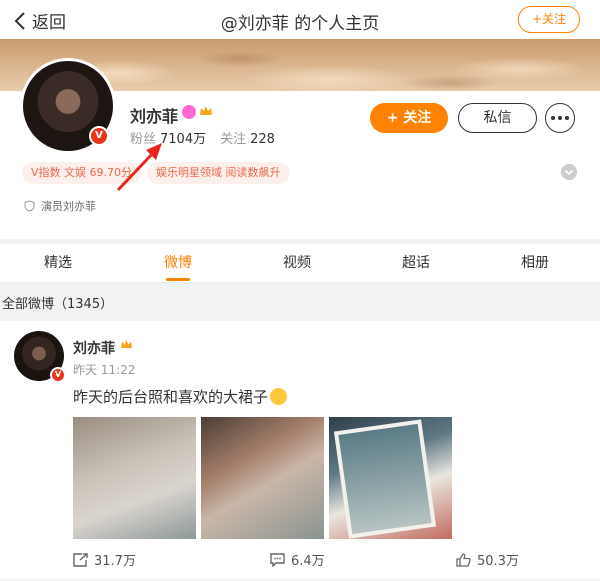  Describe the element at coordinates (262, 139) in the screenshot. I see `following-count: 228` at that location.